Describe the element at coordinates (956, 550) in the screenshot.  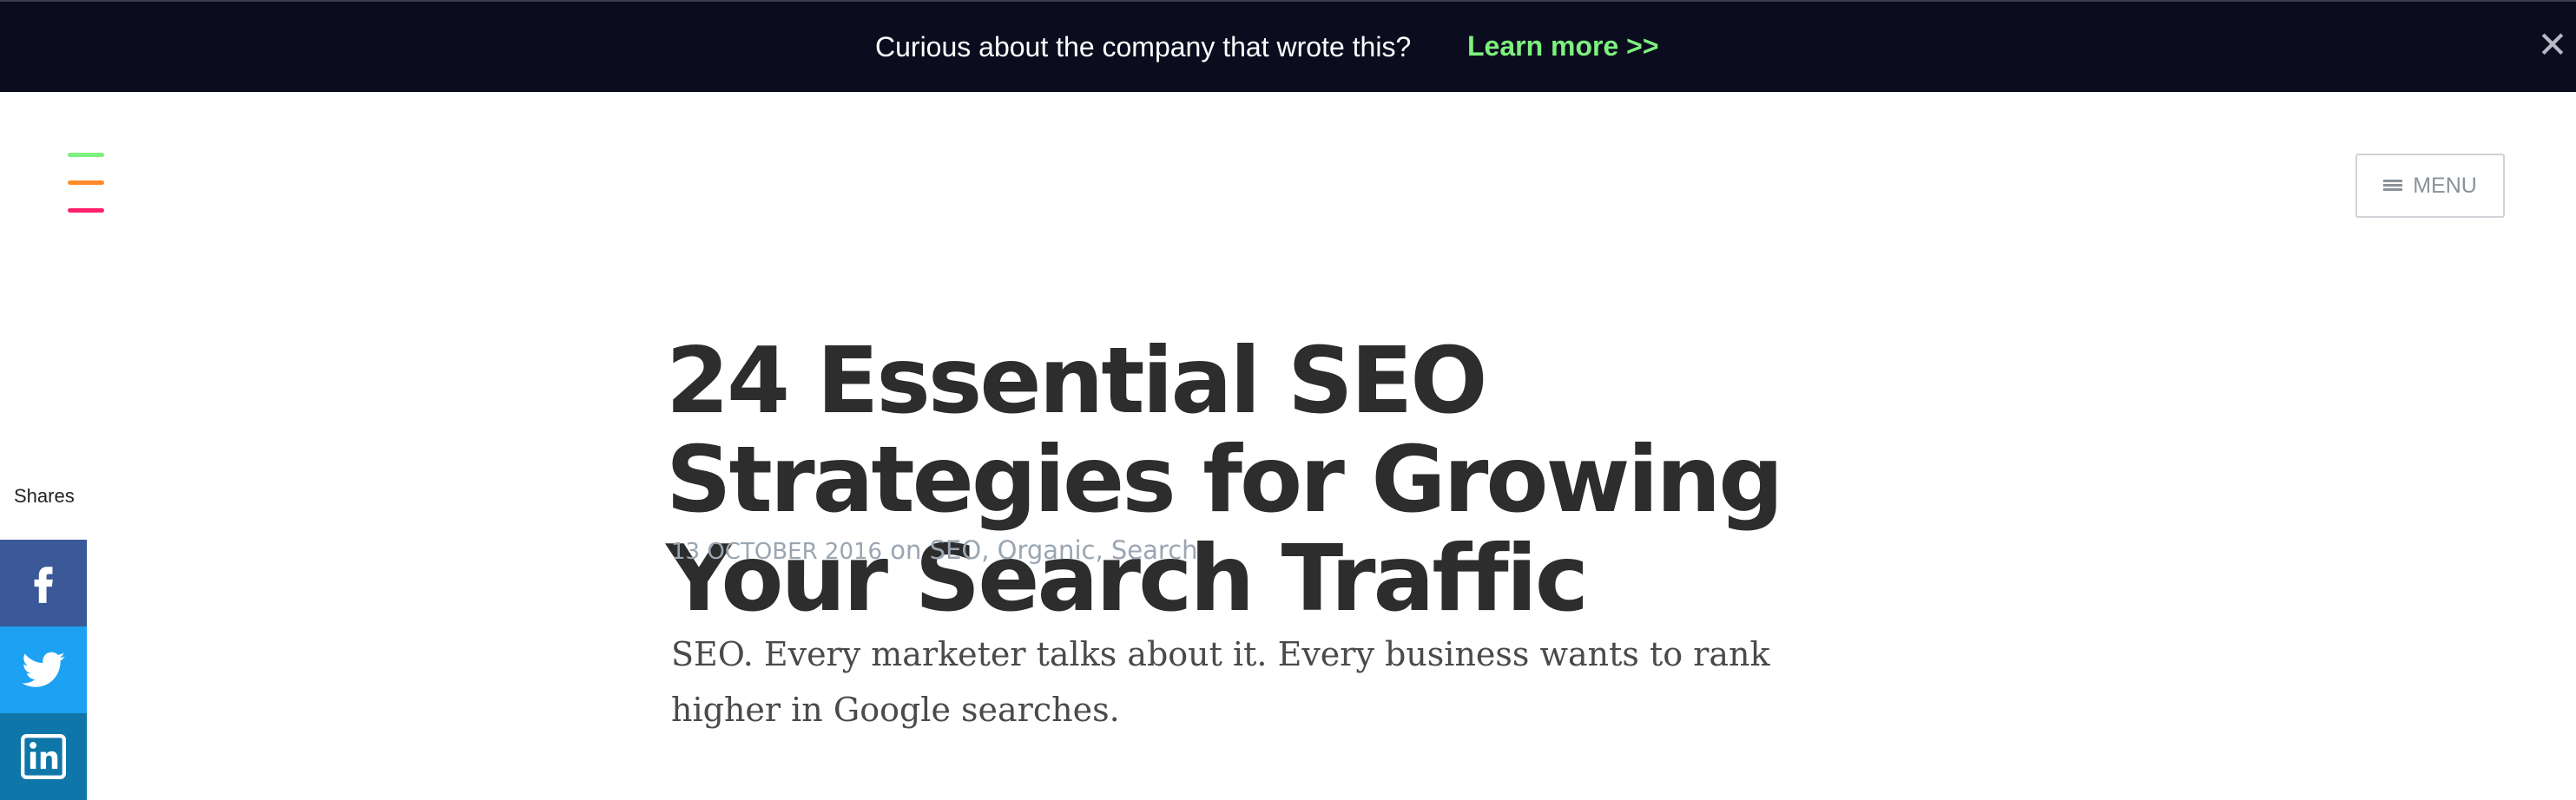
I see `tag-link-seo: SEO` at that location.